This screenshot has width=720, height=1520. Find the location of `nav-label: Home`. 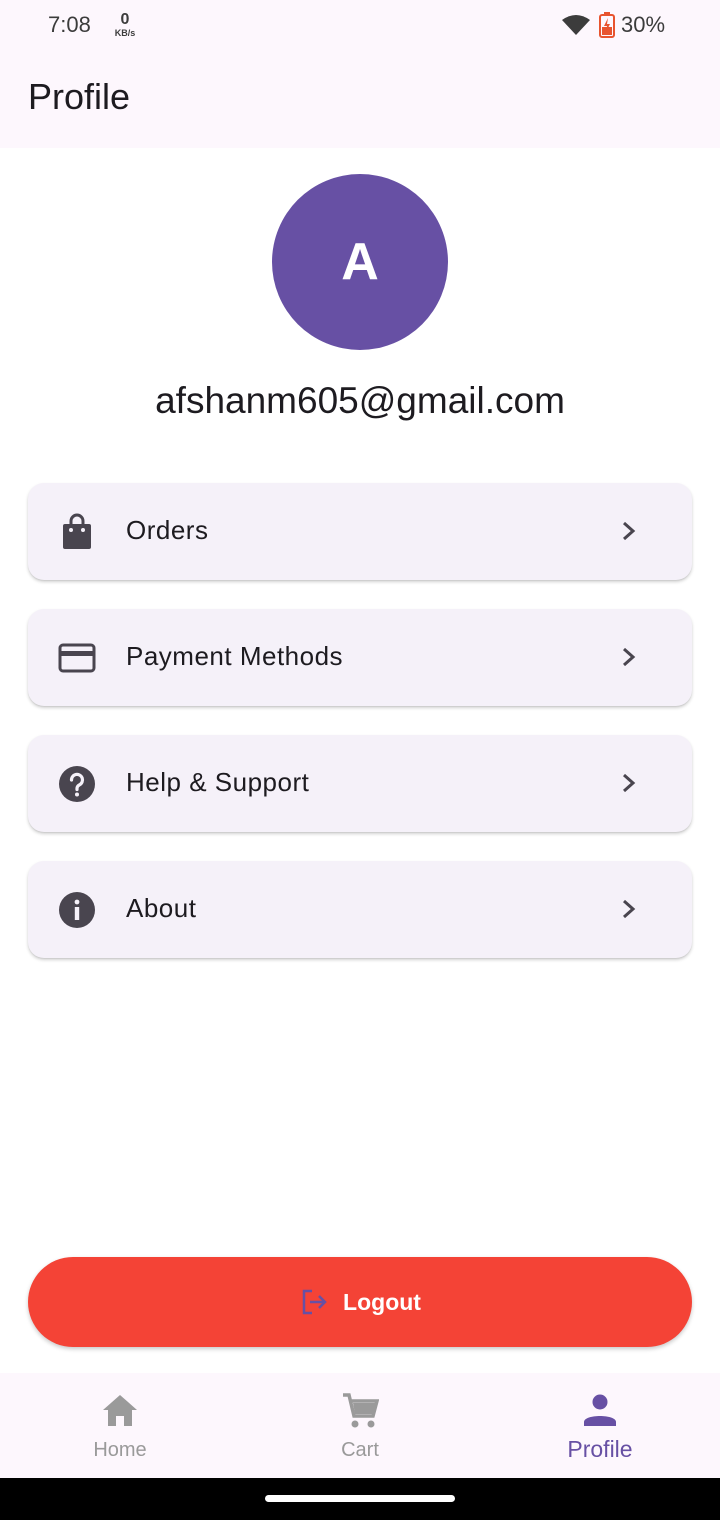

nav-label: Home is located at coordinates (120, 1450).